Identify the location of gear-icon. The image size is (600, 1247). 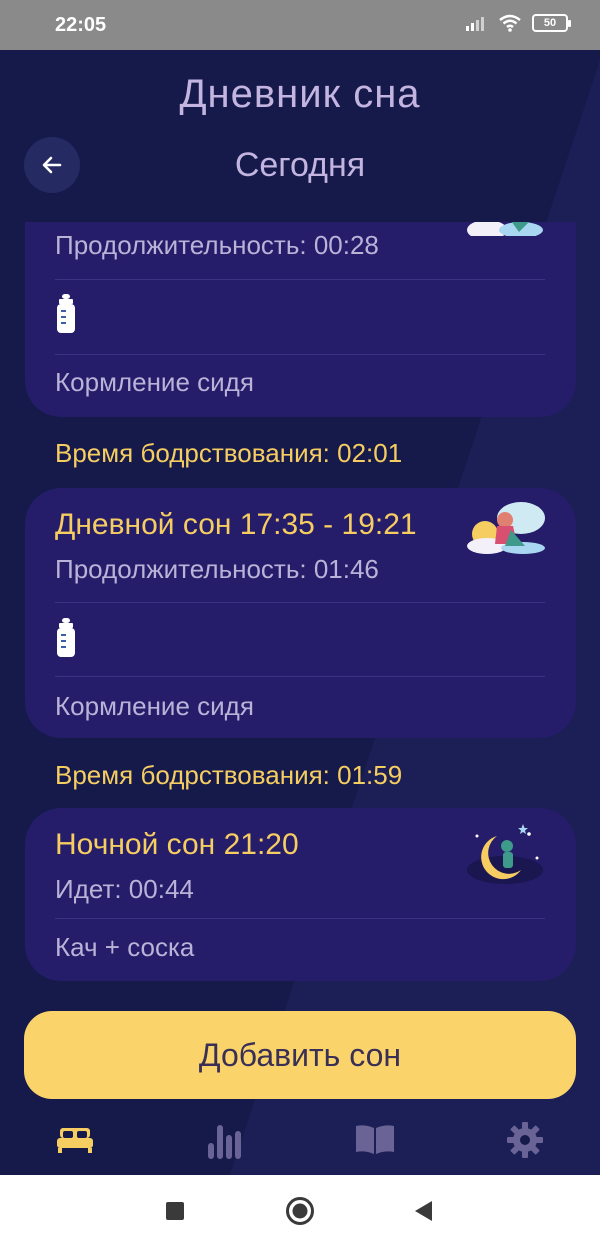
(525, 1140).